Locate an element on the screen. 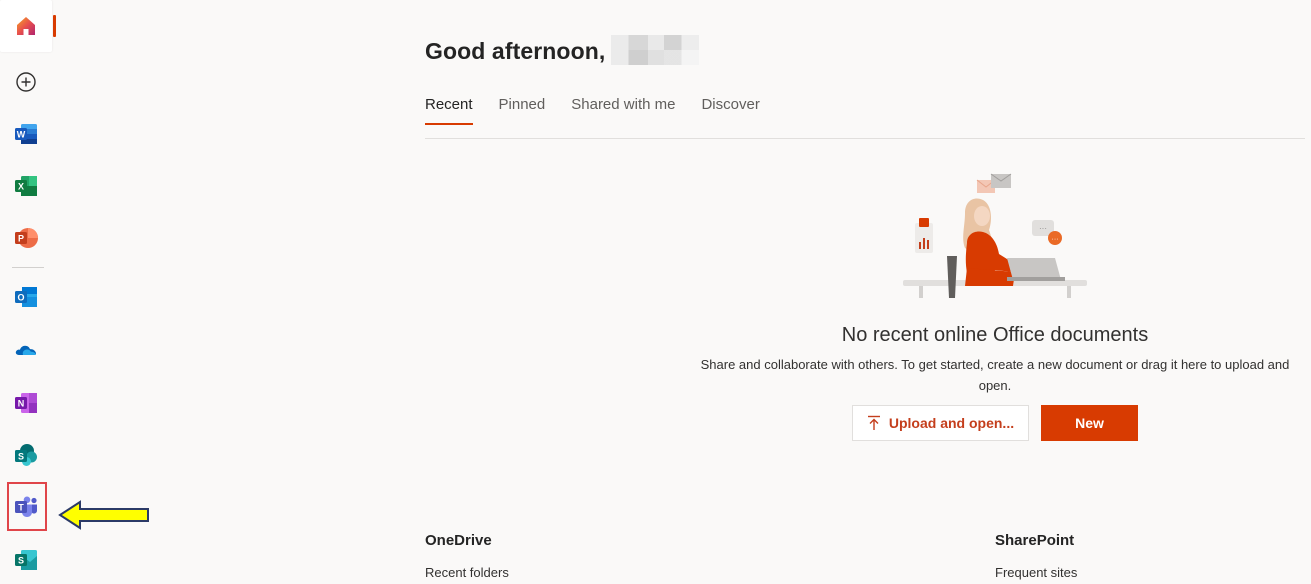 The width and height of the screenshot is (1311, 584). sway-icon: S is located at coordinates (26, 560).